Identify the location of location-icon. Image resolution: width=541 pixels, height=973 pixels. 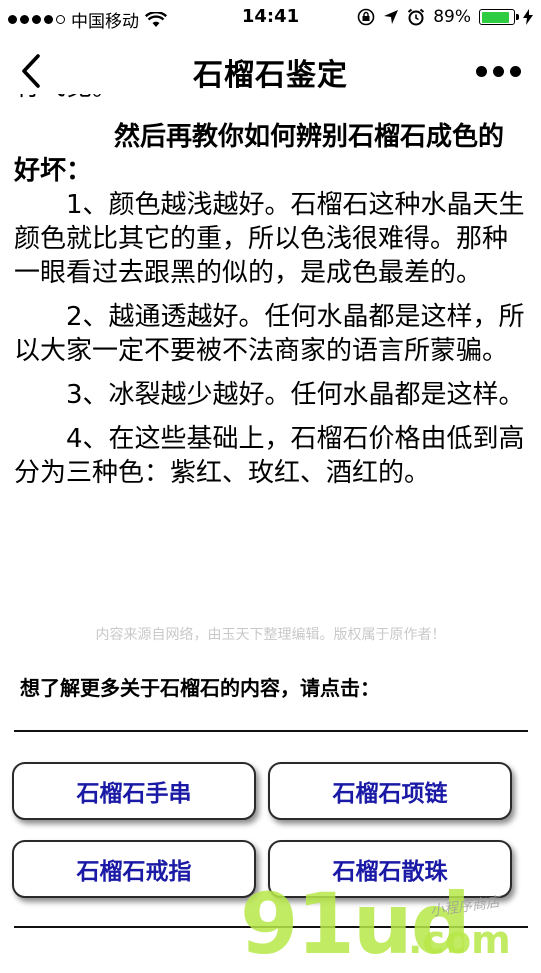
(391, 17).